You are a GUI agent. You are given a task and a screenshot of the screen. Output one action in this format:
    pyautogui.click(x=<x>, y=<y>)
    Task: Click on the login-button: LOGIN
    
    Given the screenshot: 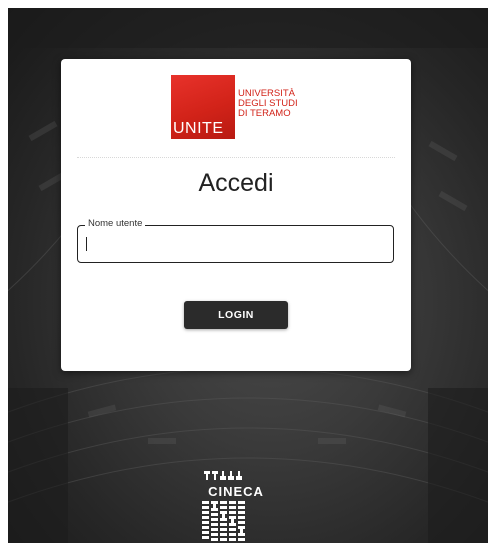 What is the action you would take?
    pyautogui.click(x=236, y=315)
    